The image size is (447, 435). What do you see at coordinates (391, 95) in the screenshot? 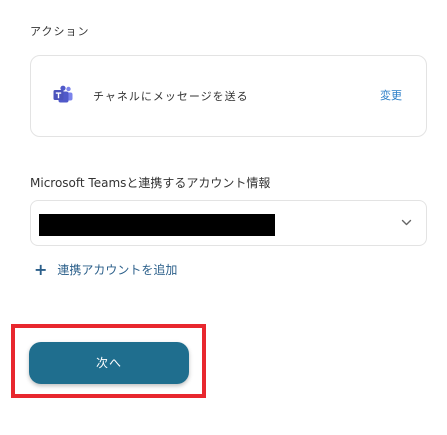
I see `change-action-link: 変更` at bounding box center [391, 95].